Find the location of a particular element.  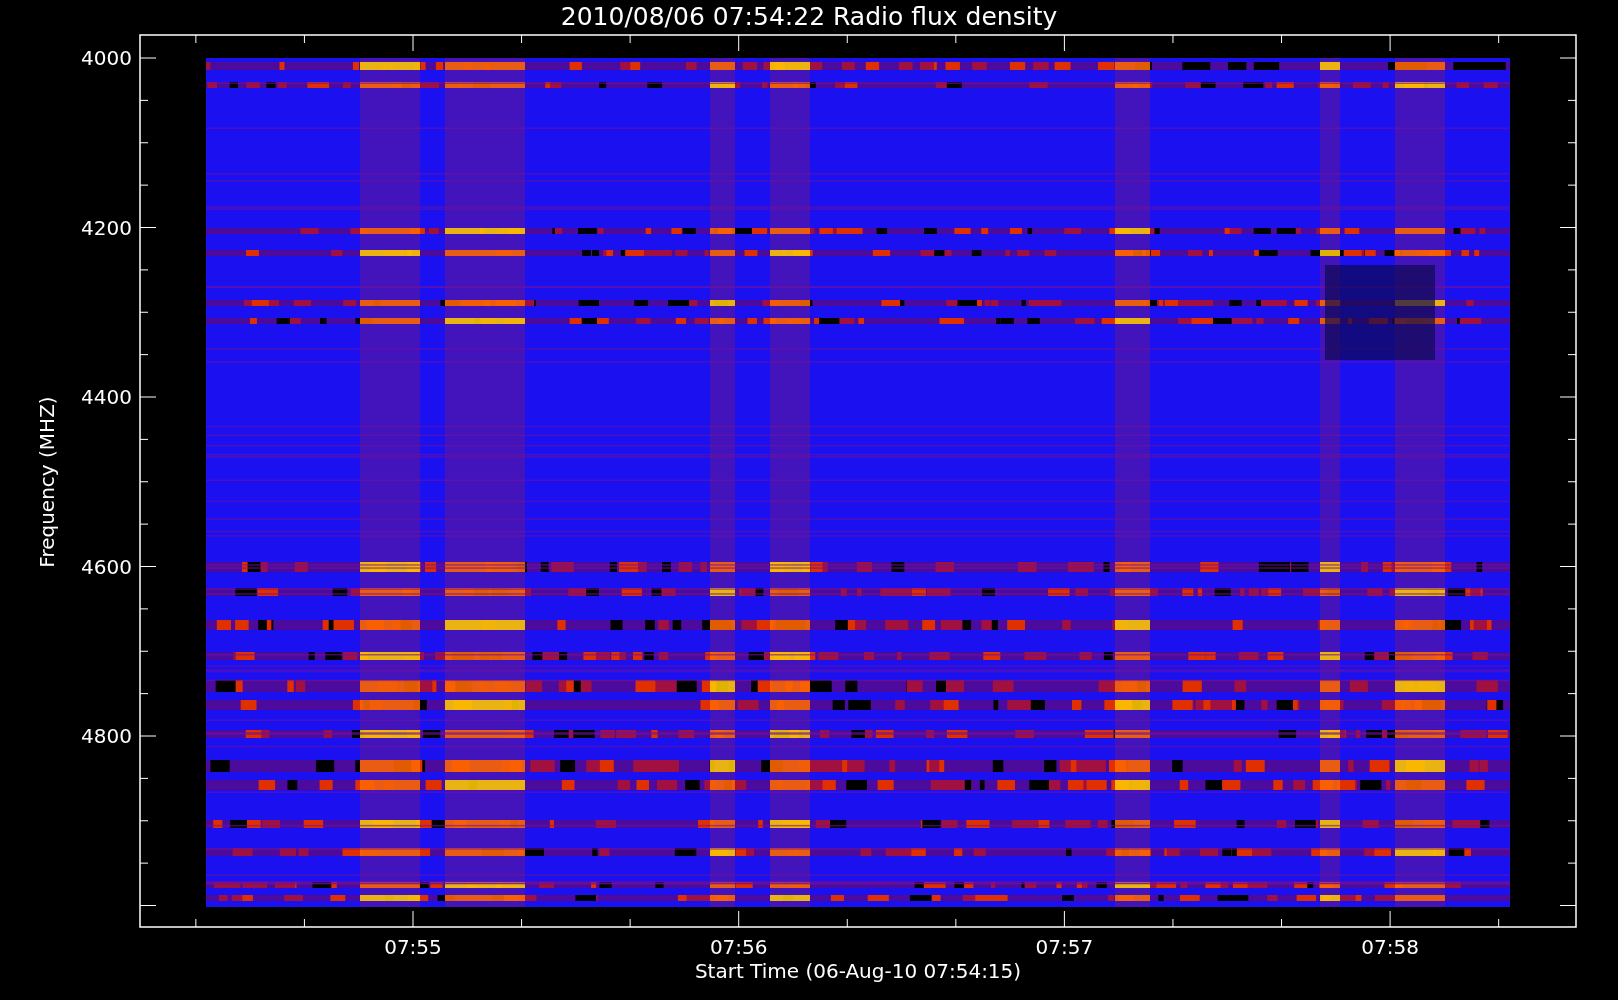

x-axis-label: Start Time (06-Aug-10 07:54:15) is located at coordinates (858, 971).